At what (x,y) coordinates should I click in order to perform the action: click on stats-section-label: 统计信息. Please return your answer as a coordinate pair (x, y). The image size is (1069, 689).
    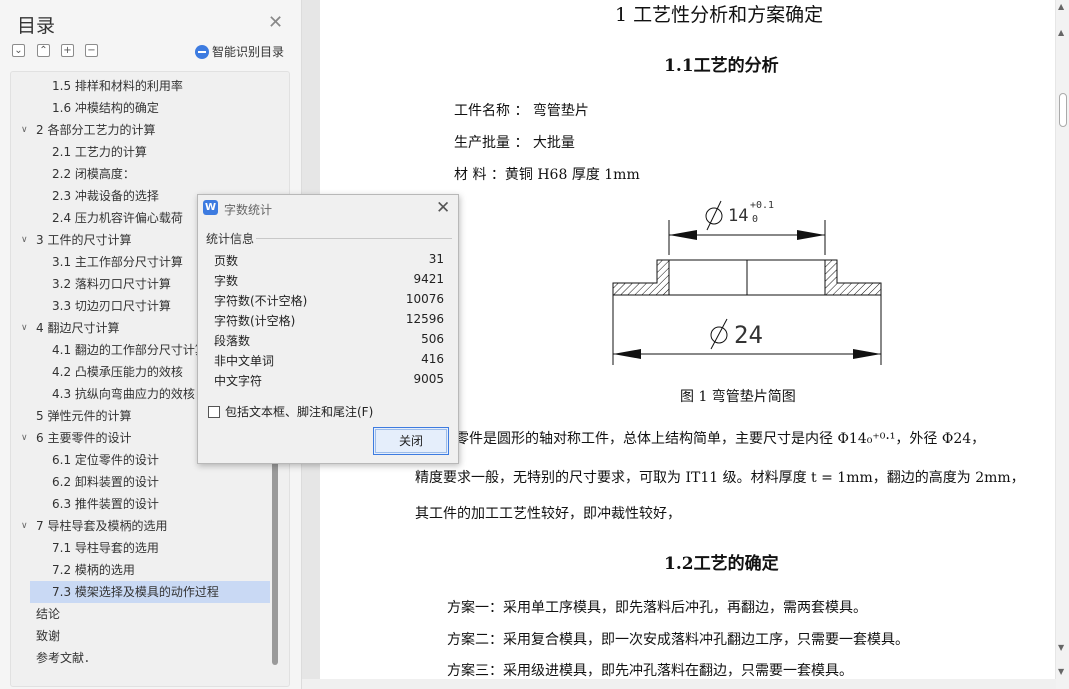
    Looking at the image, I should click on (230, 239).